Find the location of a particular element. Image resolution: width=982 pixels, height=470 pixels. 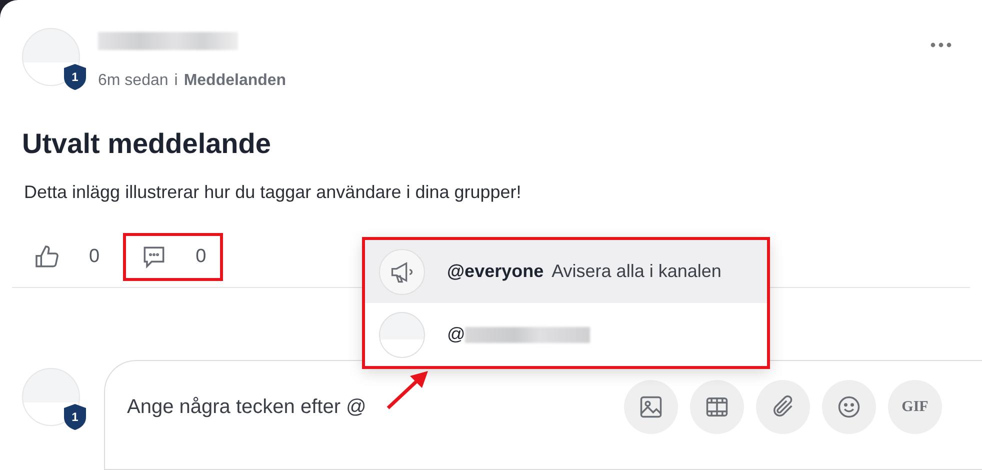

gif-button: GIF is located at coordinates (915, 407).